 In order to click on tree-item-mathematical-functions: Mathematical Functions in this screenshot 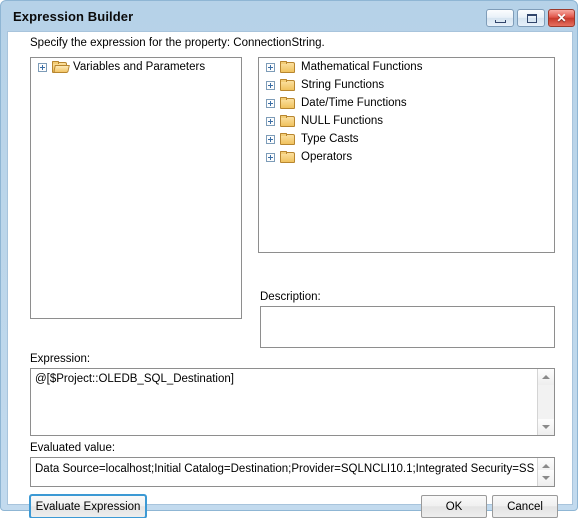, I will do `click(406, 67)`.